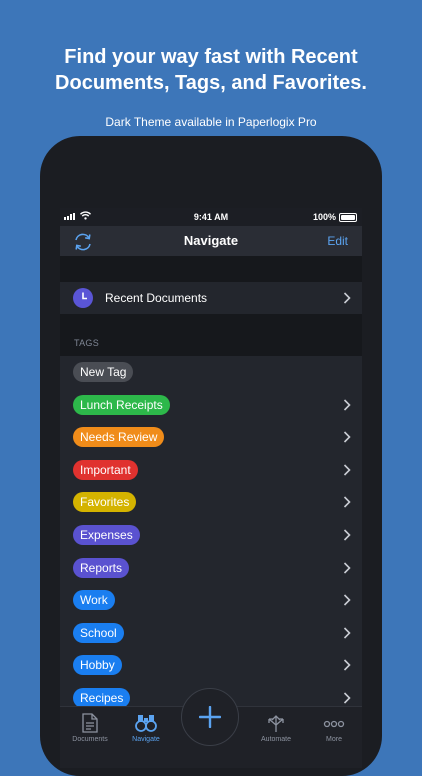 Image resolution: width=422 pixels, height=776 pixels. Describe the element at coordinates (146, 723) in the screenshot. I see `binoculars-icon` at that location.